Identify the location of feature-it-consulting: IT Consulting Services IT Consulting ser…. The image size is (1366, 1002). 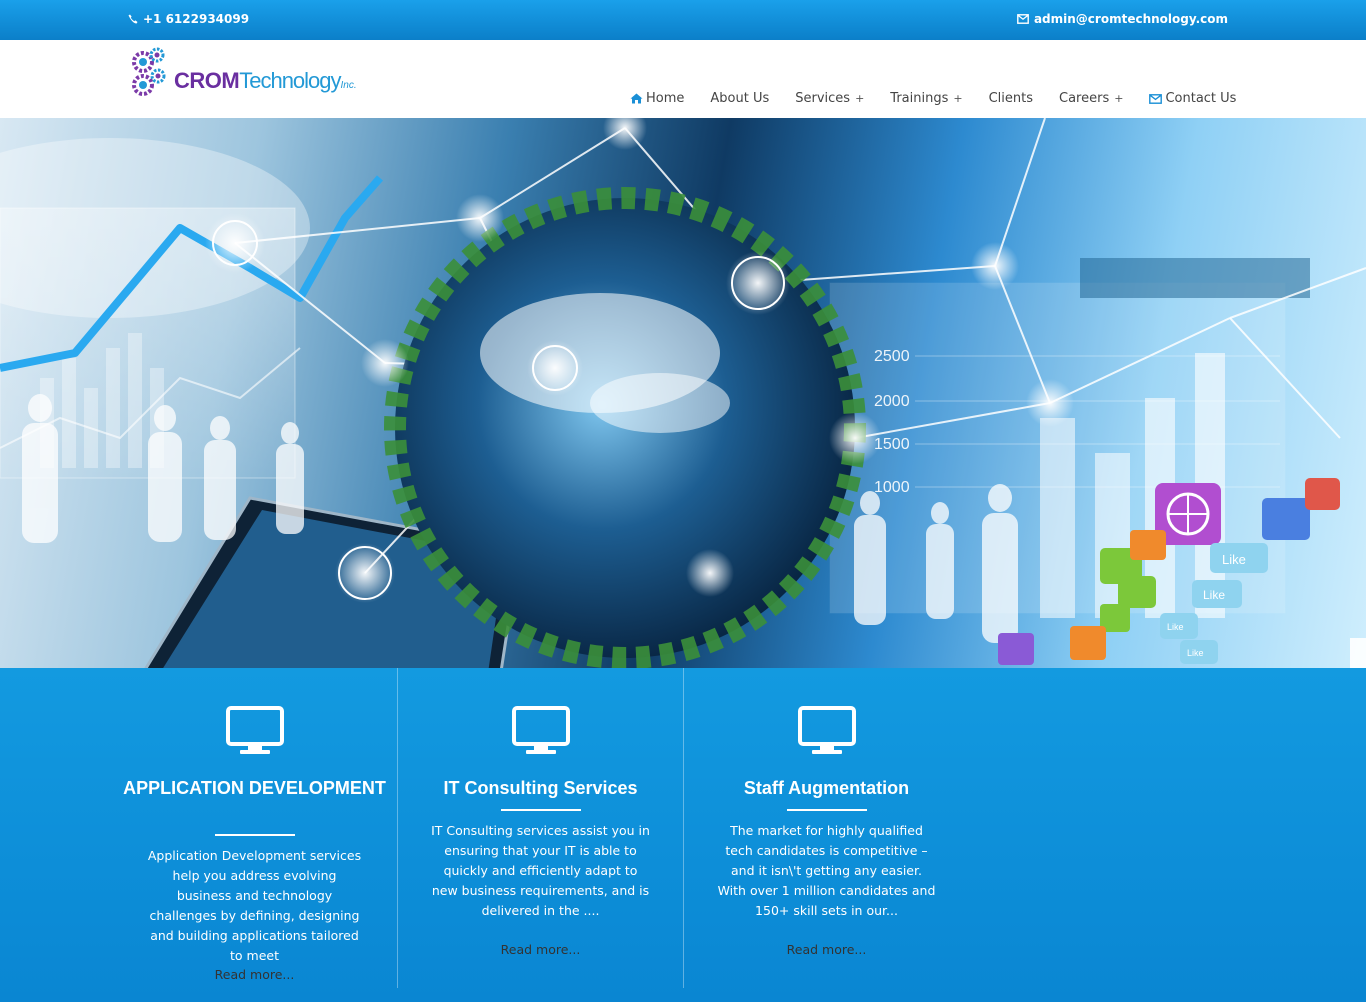
(540, 835).